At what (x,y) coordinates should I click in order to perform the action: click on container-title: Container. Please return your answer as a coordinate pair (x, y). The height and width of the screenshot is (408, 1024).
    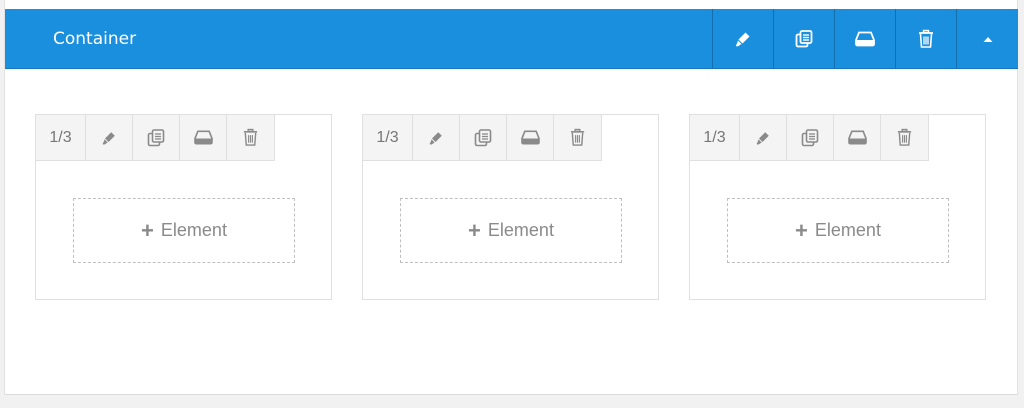
    Looking at the image, I should click on (95, 39).